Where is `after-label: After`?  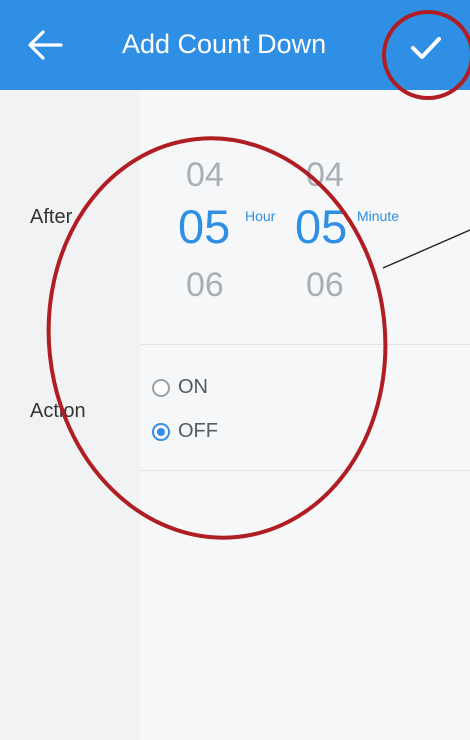 after-label: After is located at coordinates (51, 217).